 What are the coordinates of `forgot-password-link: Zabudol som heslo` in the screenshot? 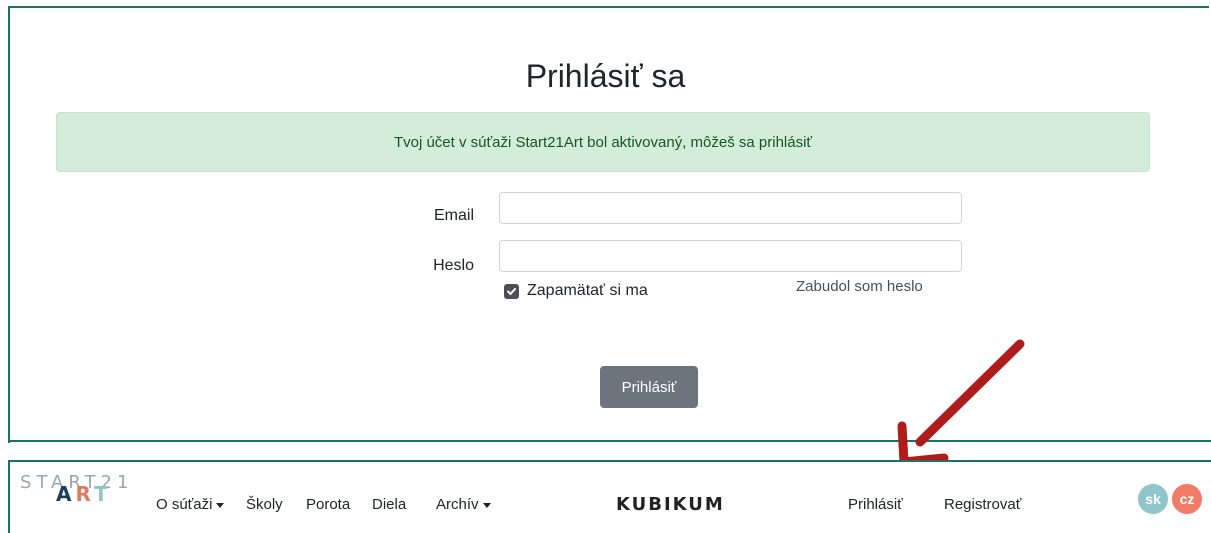 It's located at (859, 286).